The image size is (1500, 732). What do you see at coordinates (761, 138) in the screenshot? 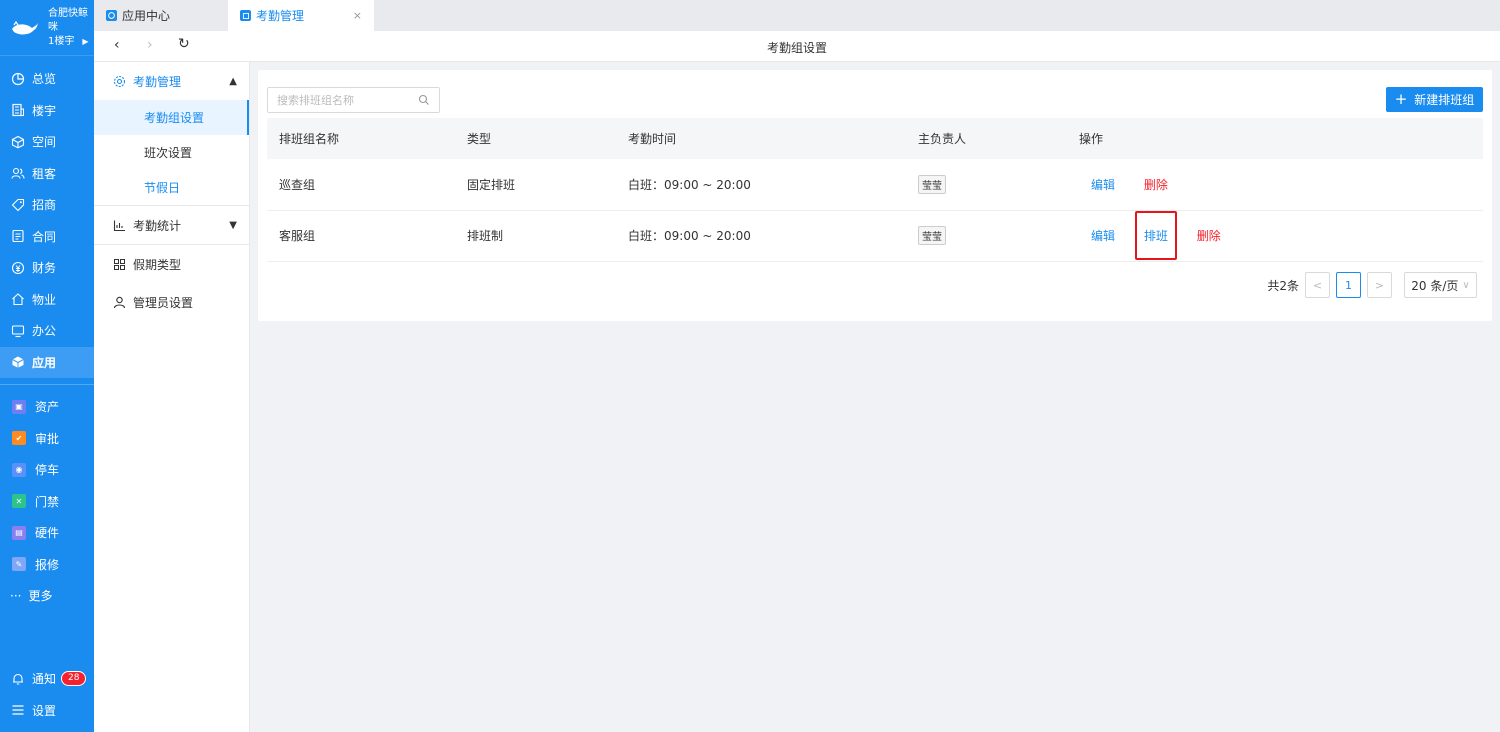
I see `column-header: 考勤时间` at bounding box center [761, 138].